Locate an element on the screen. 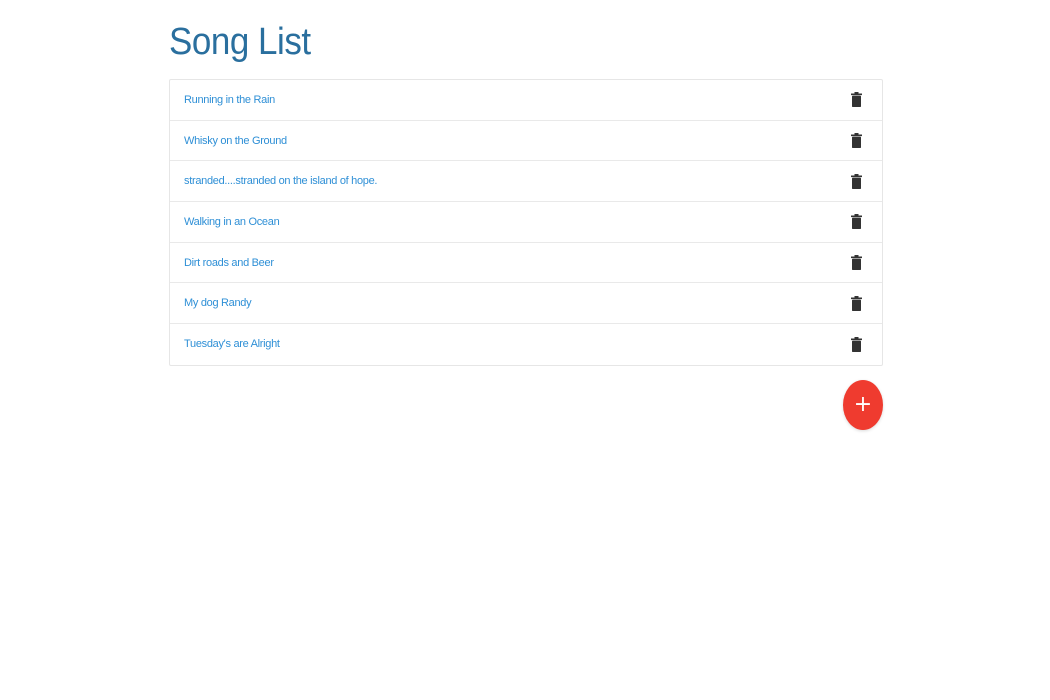 This screenshot has width=1050, height=700. add-song-button: + is located at coordinates (863, 405).